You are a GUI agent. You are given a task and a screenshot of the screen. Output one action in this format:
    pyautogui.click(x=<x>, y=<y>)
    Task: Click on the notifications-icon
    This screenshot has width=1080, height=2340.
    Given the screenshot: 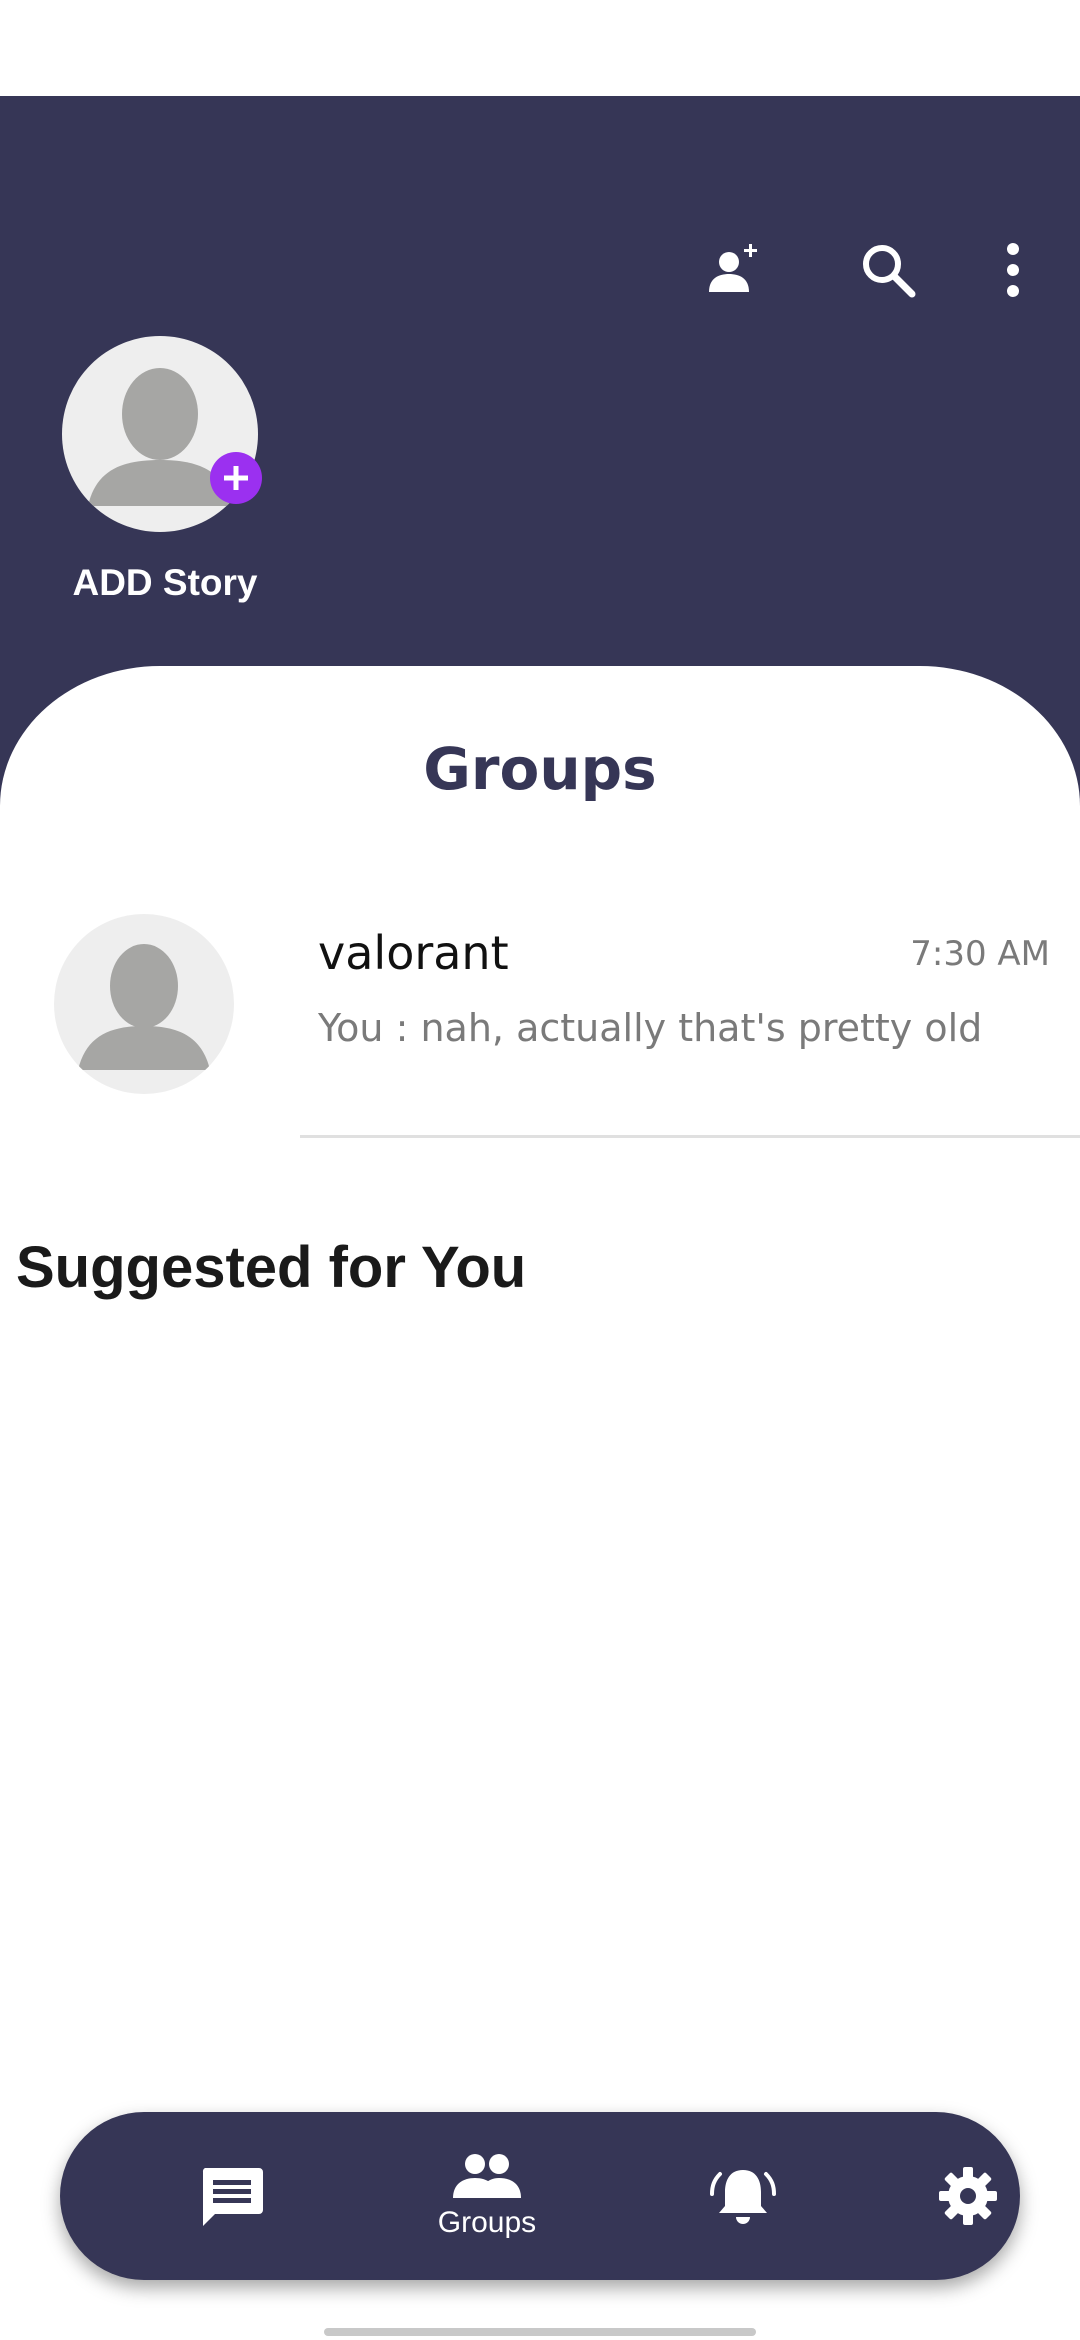 What is the action you would take?
    pyautogui.click(x=743, y=2196)
    